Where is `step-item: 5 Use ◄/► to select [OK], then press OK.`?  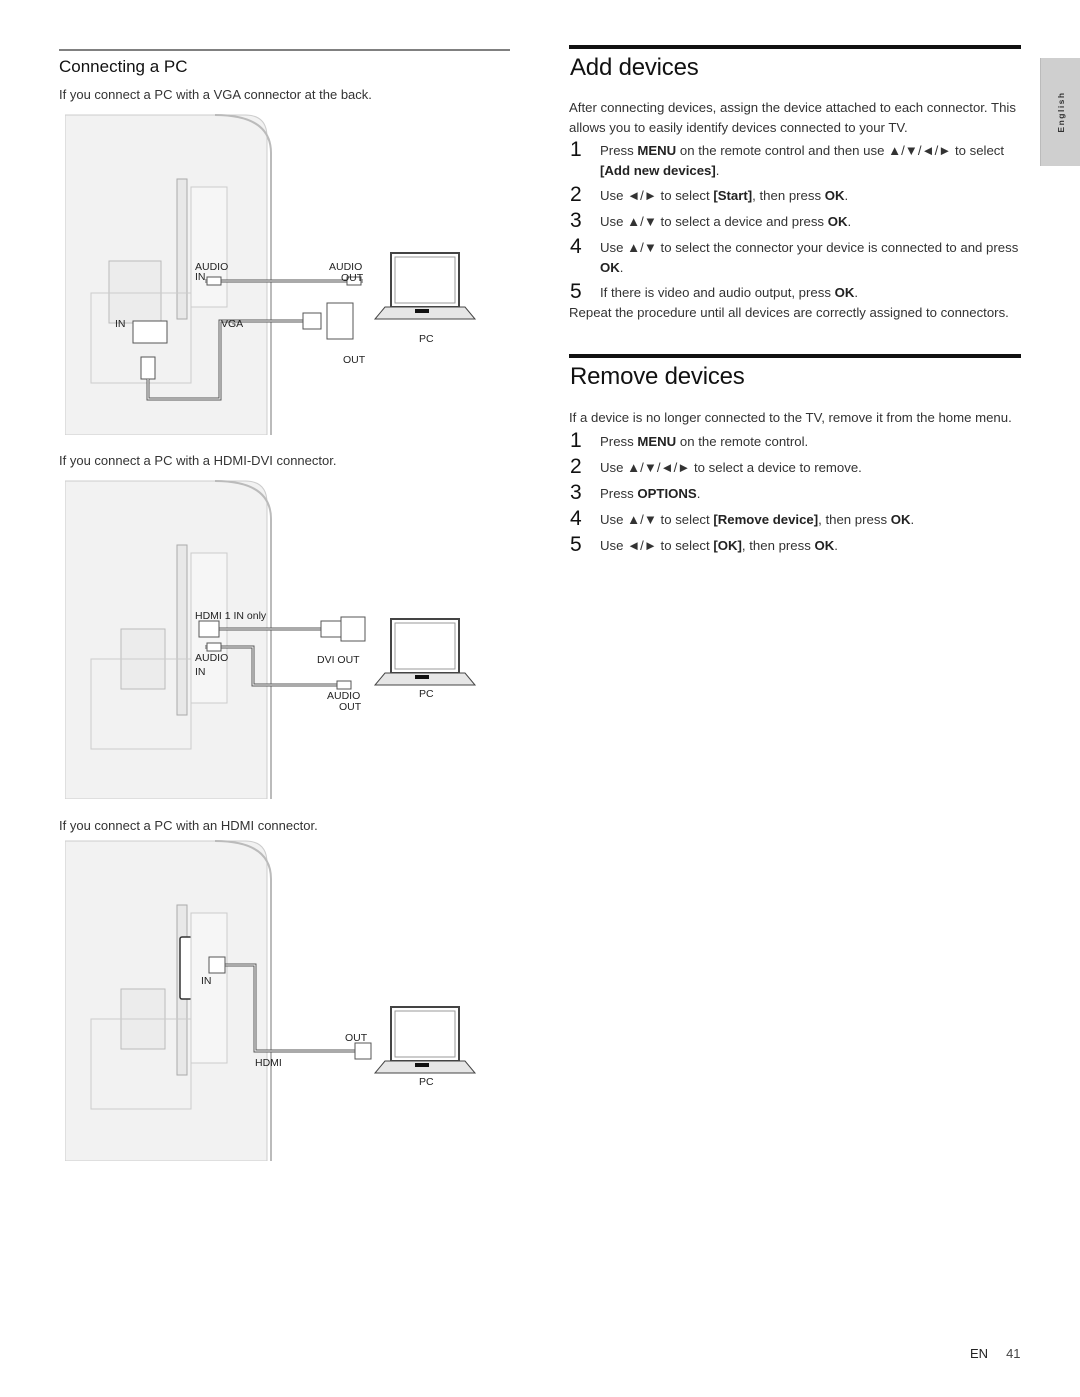
step-item: 5 Use ◄/► to select [OK], then press OK. is located at coordinates (795, 544).